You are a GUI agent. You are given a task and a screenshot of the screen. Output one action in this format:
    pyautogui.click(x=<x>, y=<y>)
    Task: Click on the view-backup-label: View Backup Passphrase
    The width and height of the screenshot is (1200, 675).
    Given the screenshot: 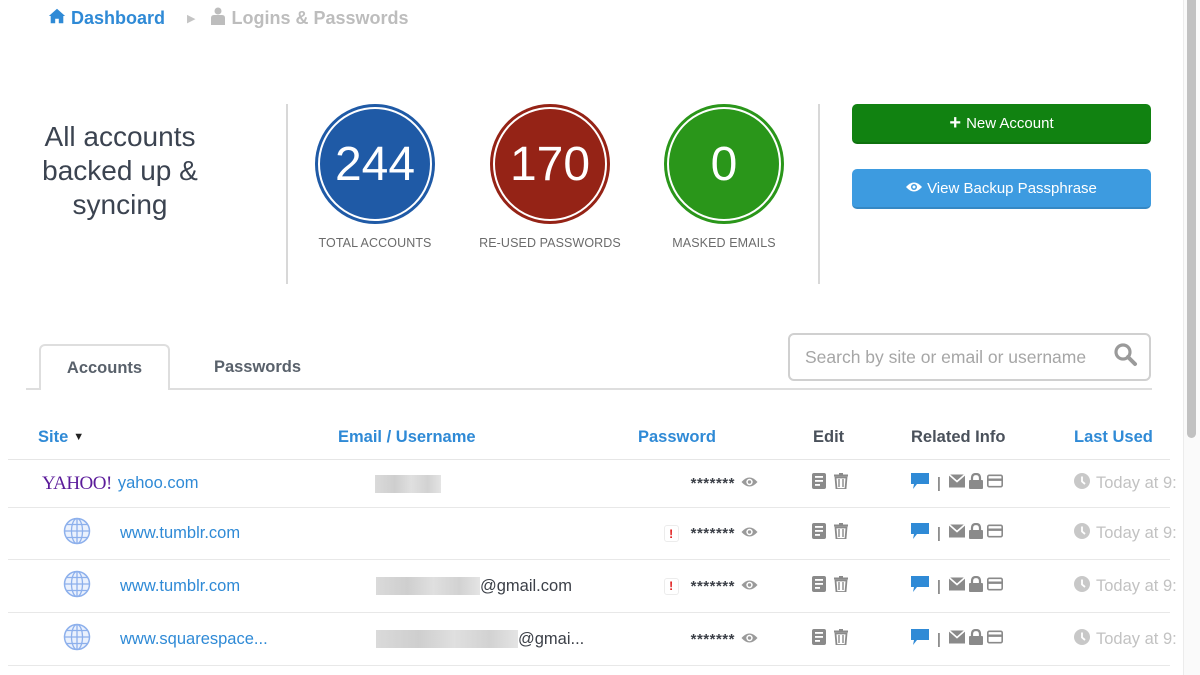 What is the action you would take?
    pyautogui.click(x=1012, y=188)
    